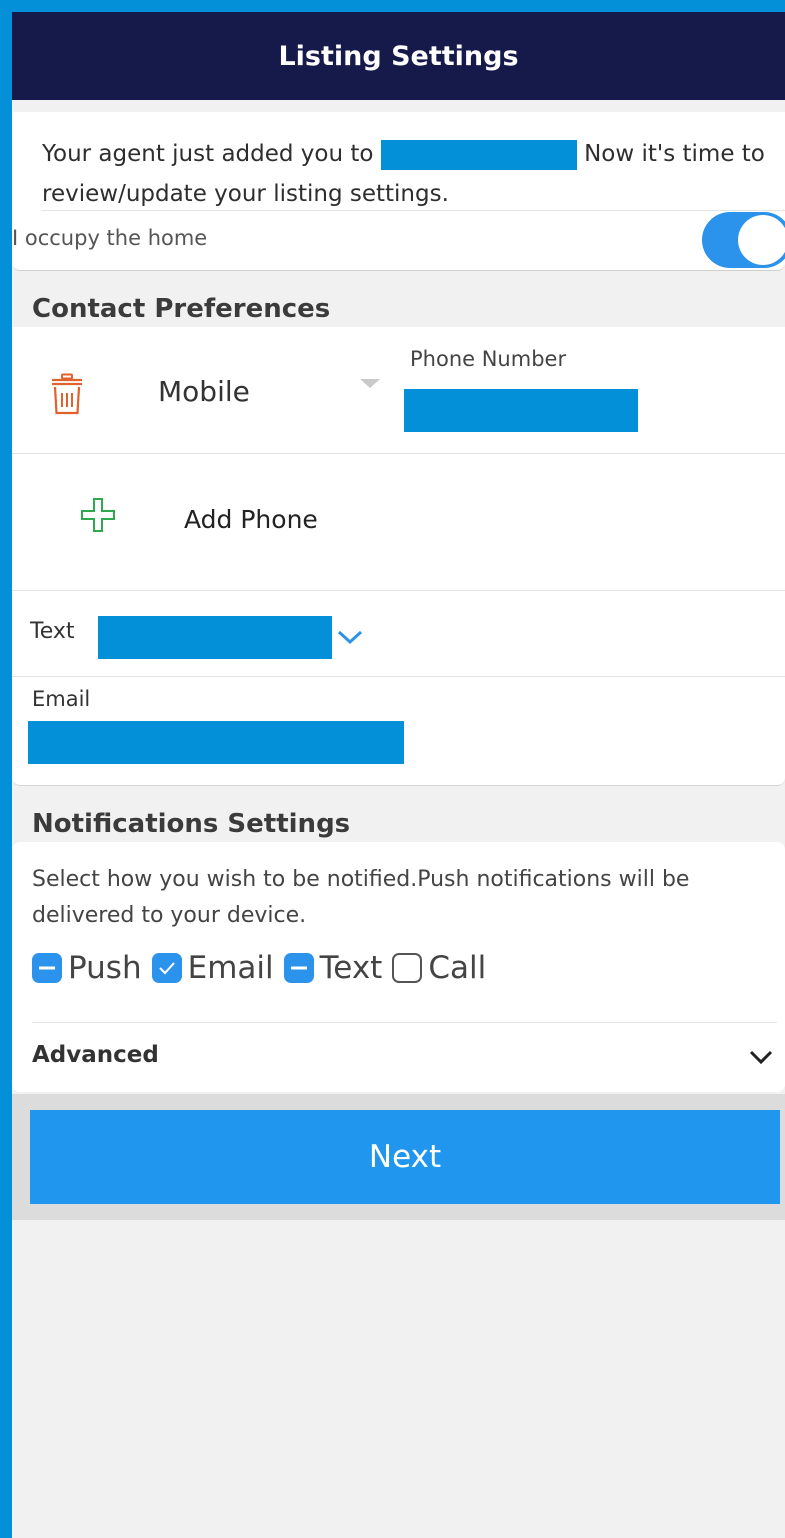 This screenshot has width=785, height=1538. I want to click on email-input, so click(216, 742).